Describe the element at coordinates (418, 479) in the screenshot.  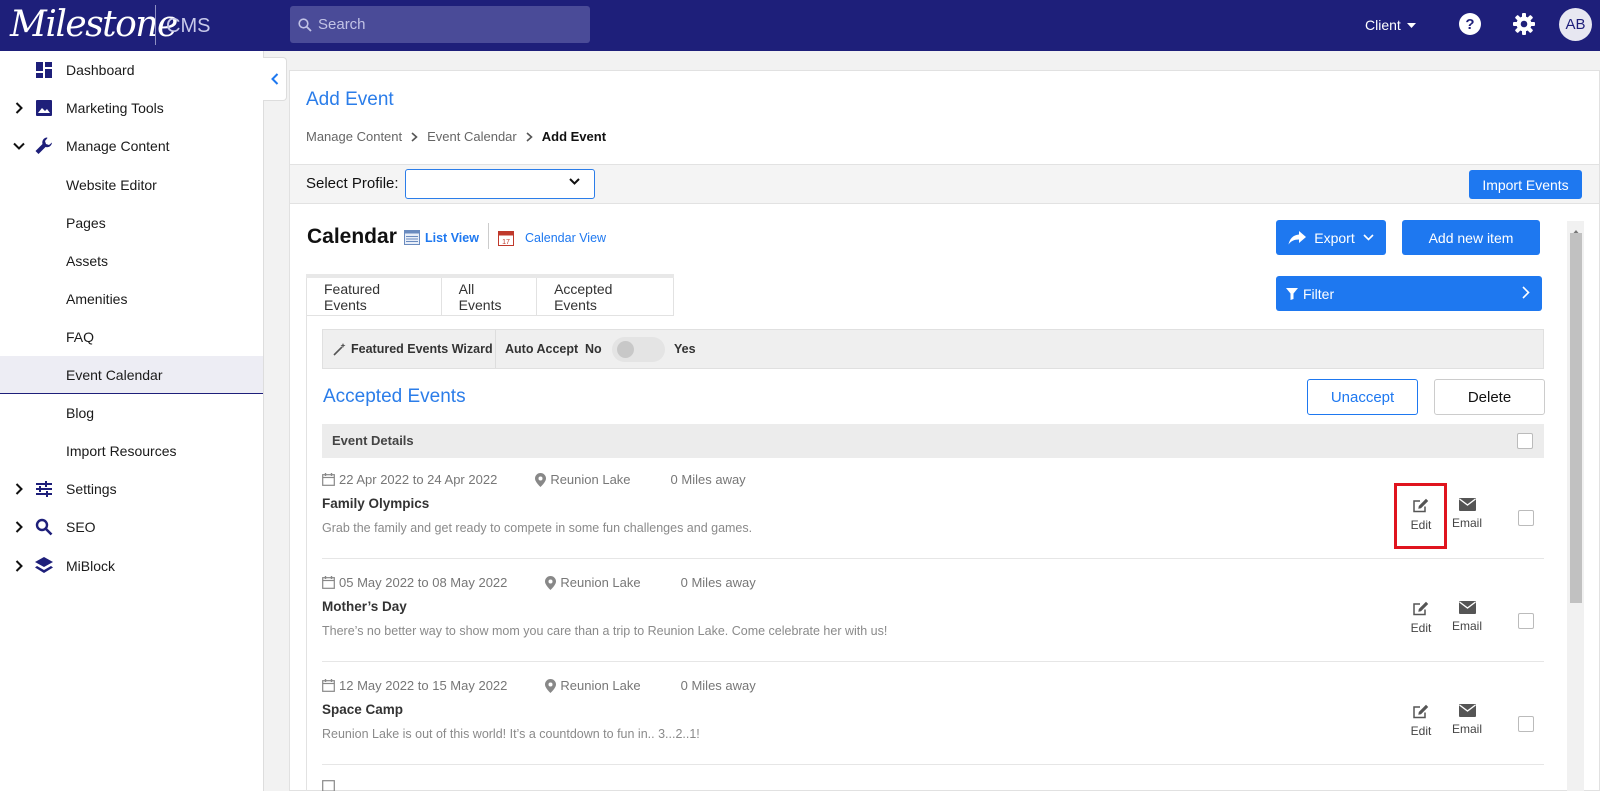
I see `event-date-range: 22 Apr 2022 to 24 Apr 2022` at that location.